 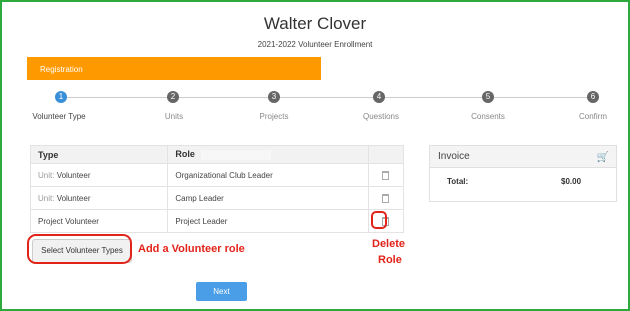 I want to click on step-4: 4, so click(x=379, y=97).